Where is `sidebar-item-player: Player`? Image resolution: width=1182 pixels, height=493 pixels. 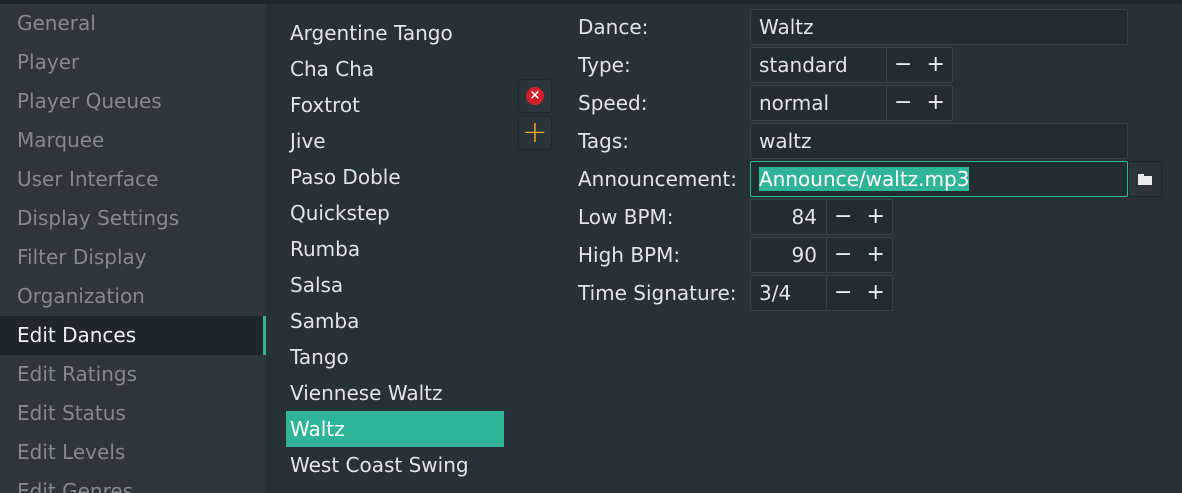 sidebar-item-player: Player is located at coordinates (133, 62).